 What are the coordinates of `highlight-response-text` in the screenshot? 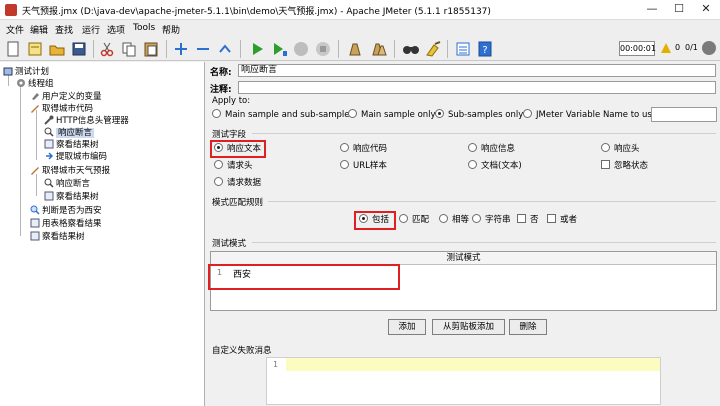 It's located at (238, 149).